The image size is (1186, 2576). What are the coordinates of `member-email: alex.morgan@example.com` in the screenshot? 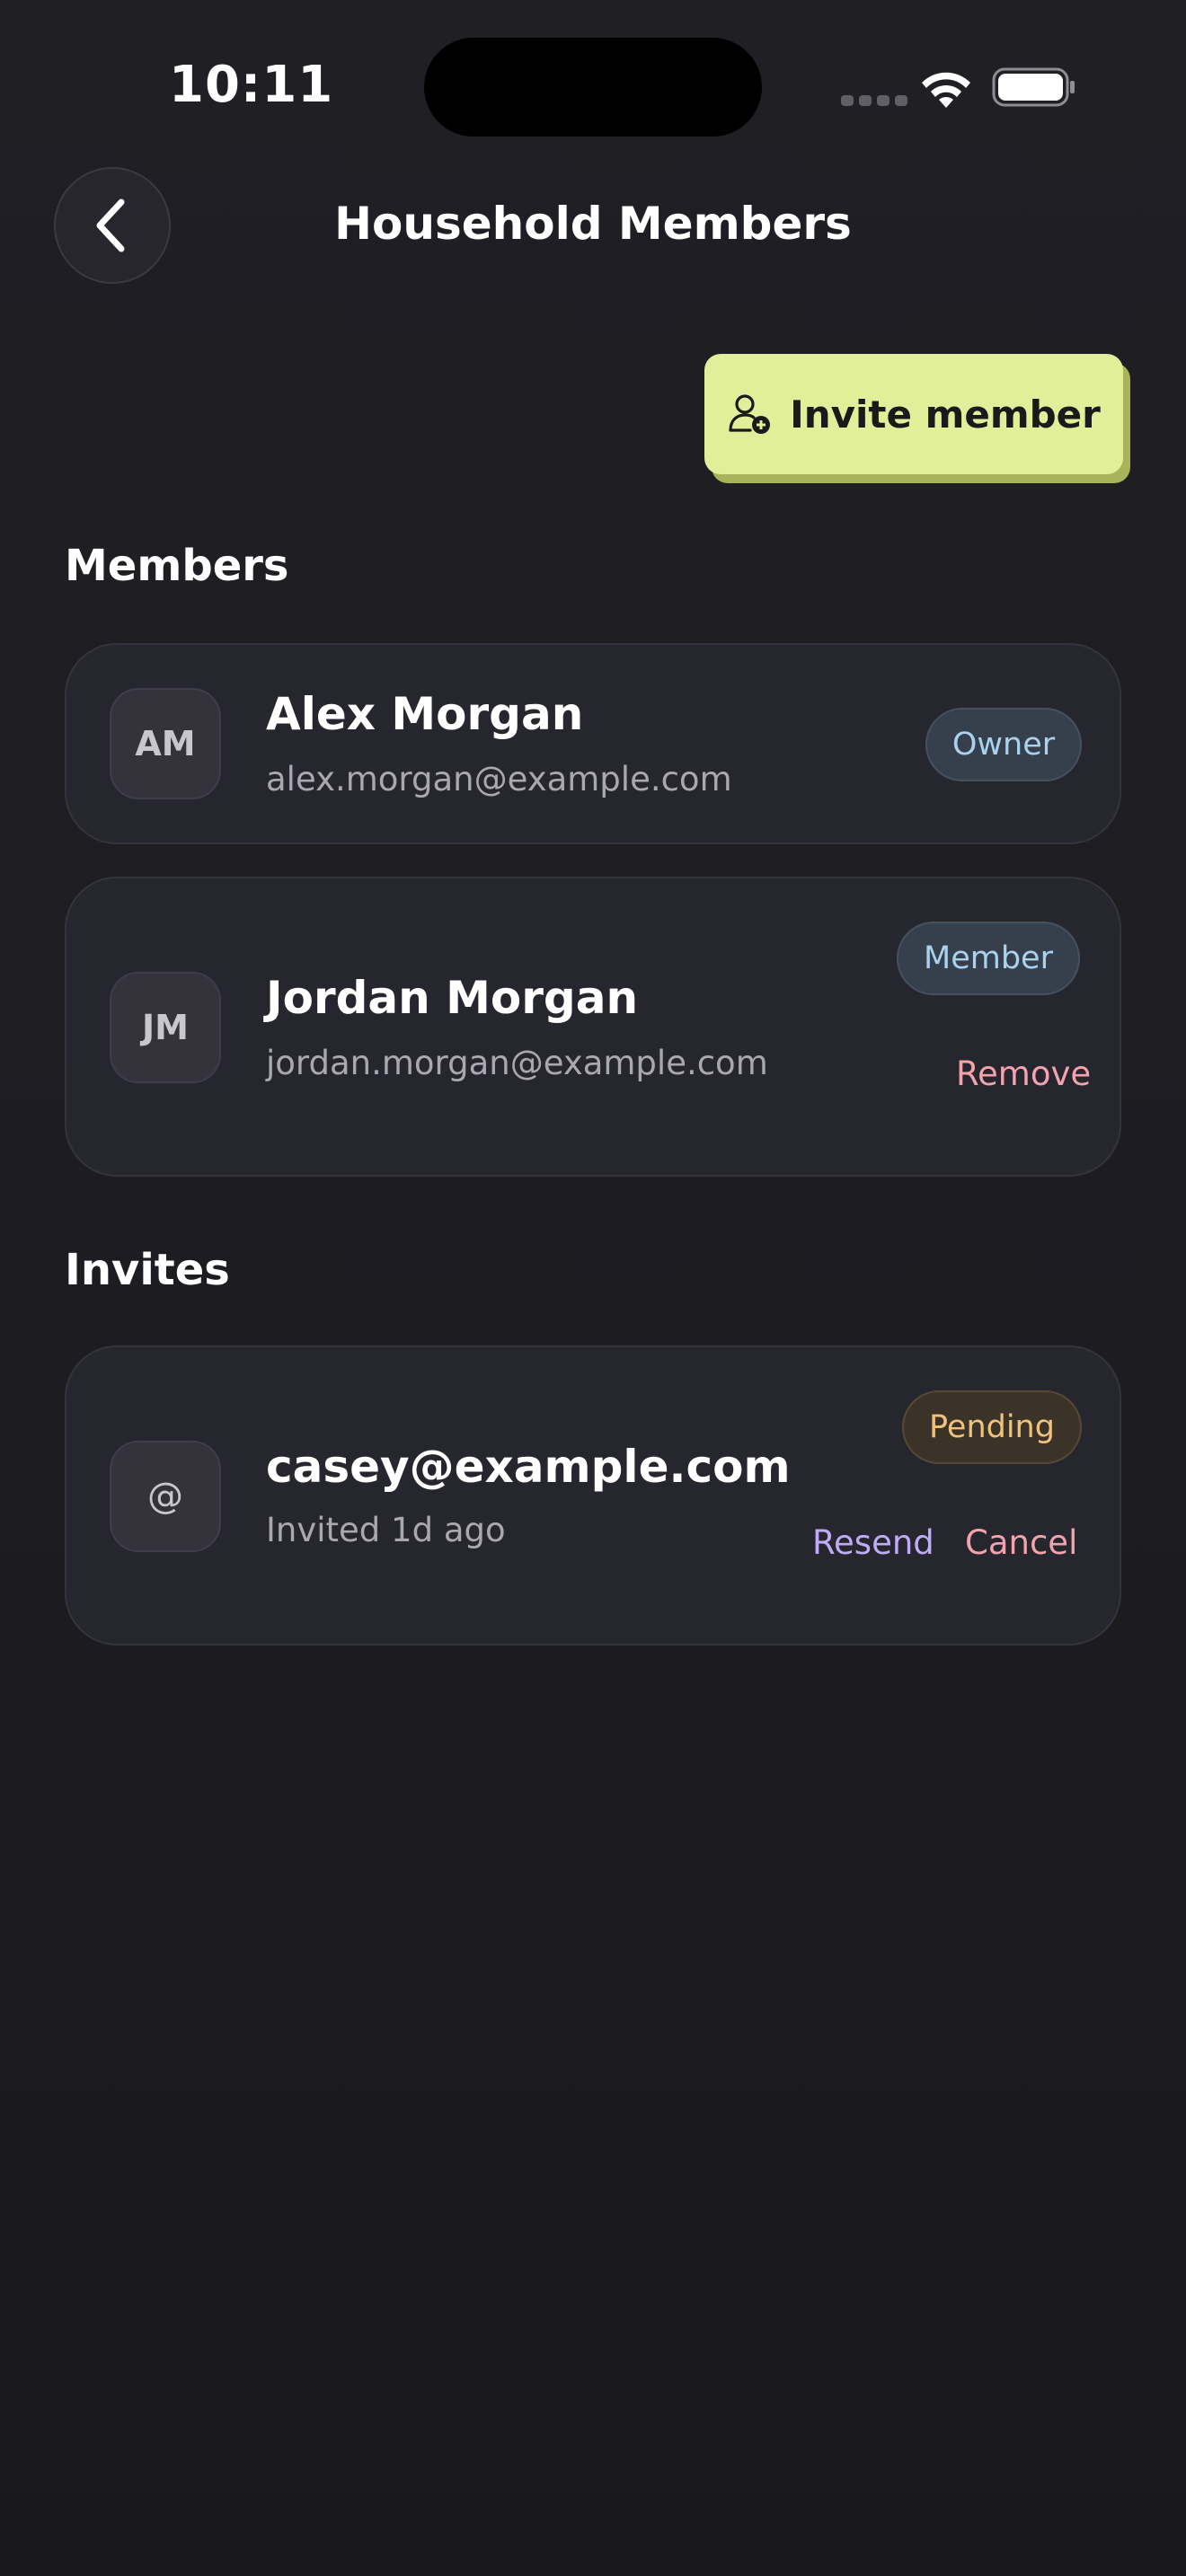 It's located at (499, 779).